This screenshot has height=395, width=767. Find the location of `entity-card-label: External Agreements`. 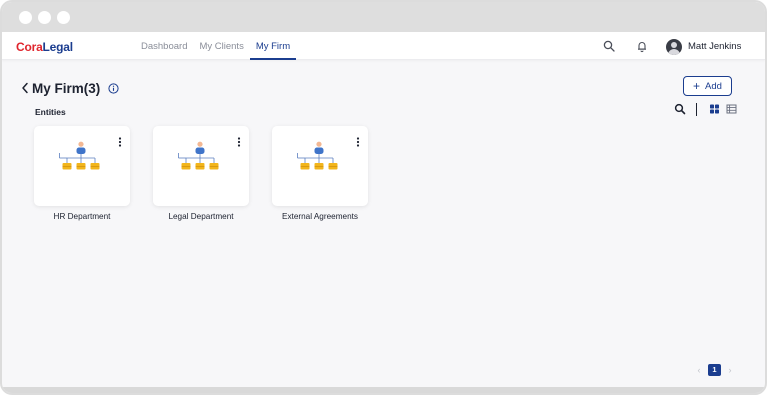

entity-card-label: External Agreements is located at coordinates (320, 216).